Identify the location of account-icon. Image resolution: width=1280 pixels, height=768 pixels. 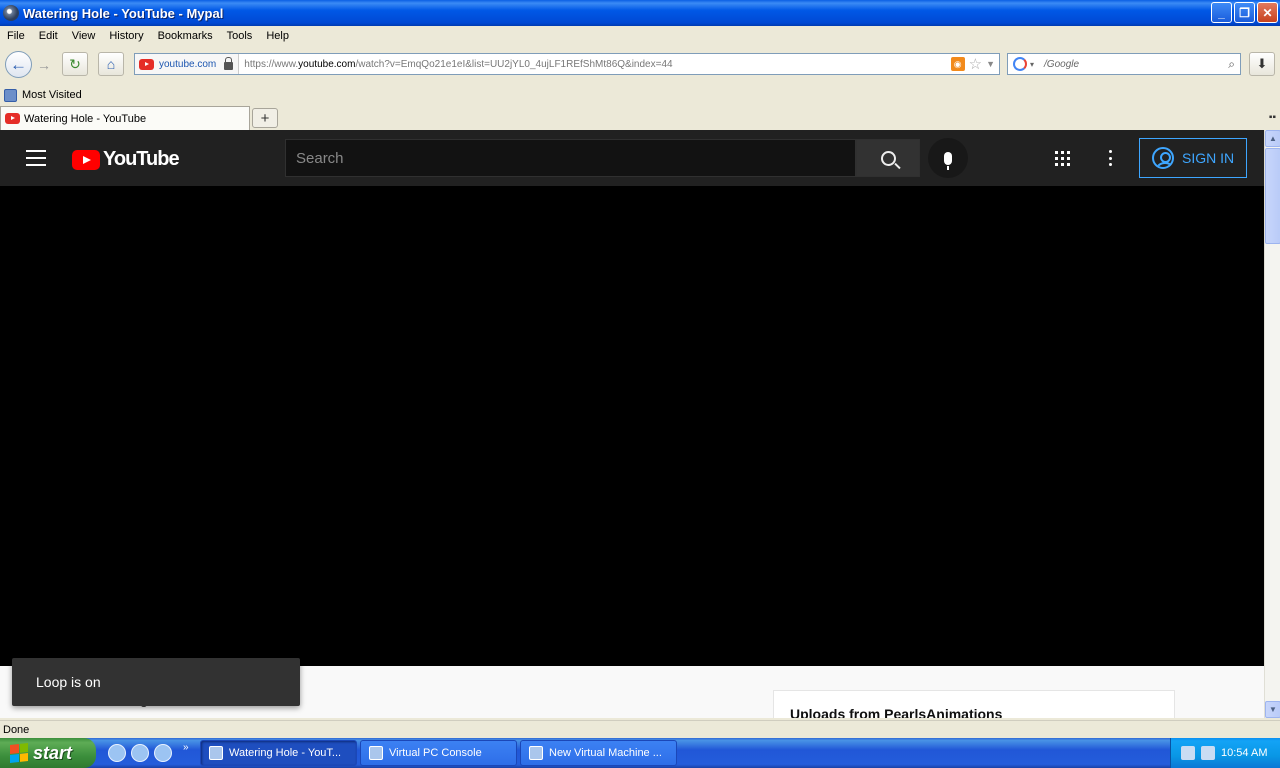
(1163, 158).